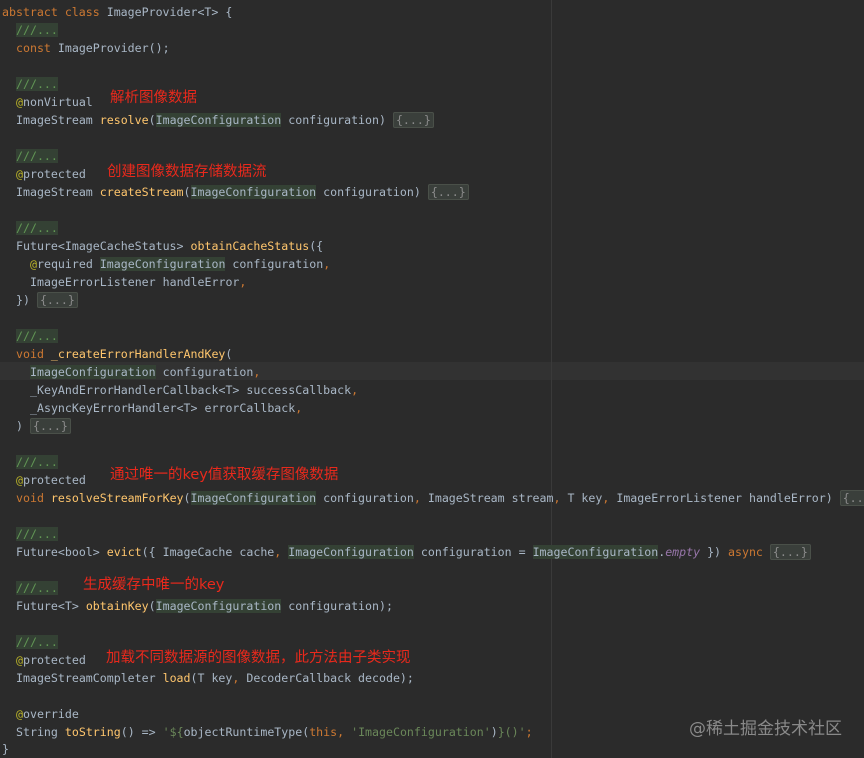  Describe the element at coordinates (30, 498) in the screenshot. I see `keyword: void` at that location.